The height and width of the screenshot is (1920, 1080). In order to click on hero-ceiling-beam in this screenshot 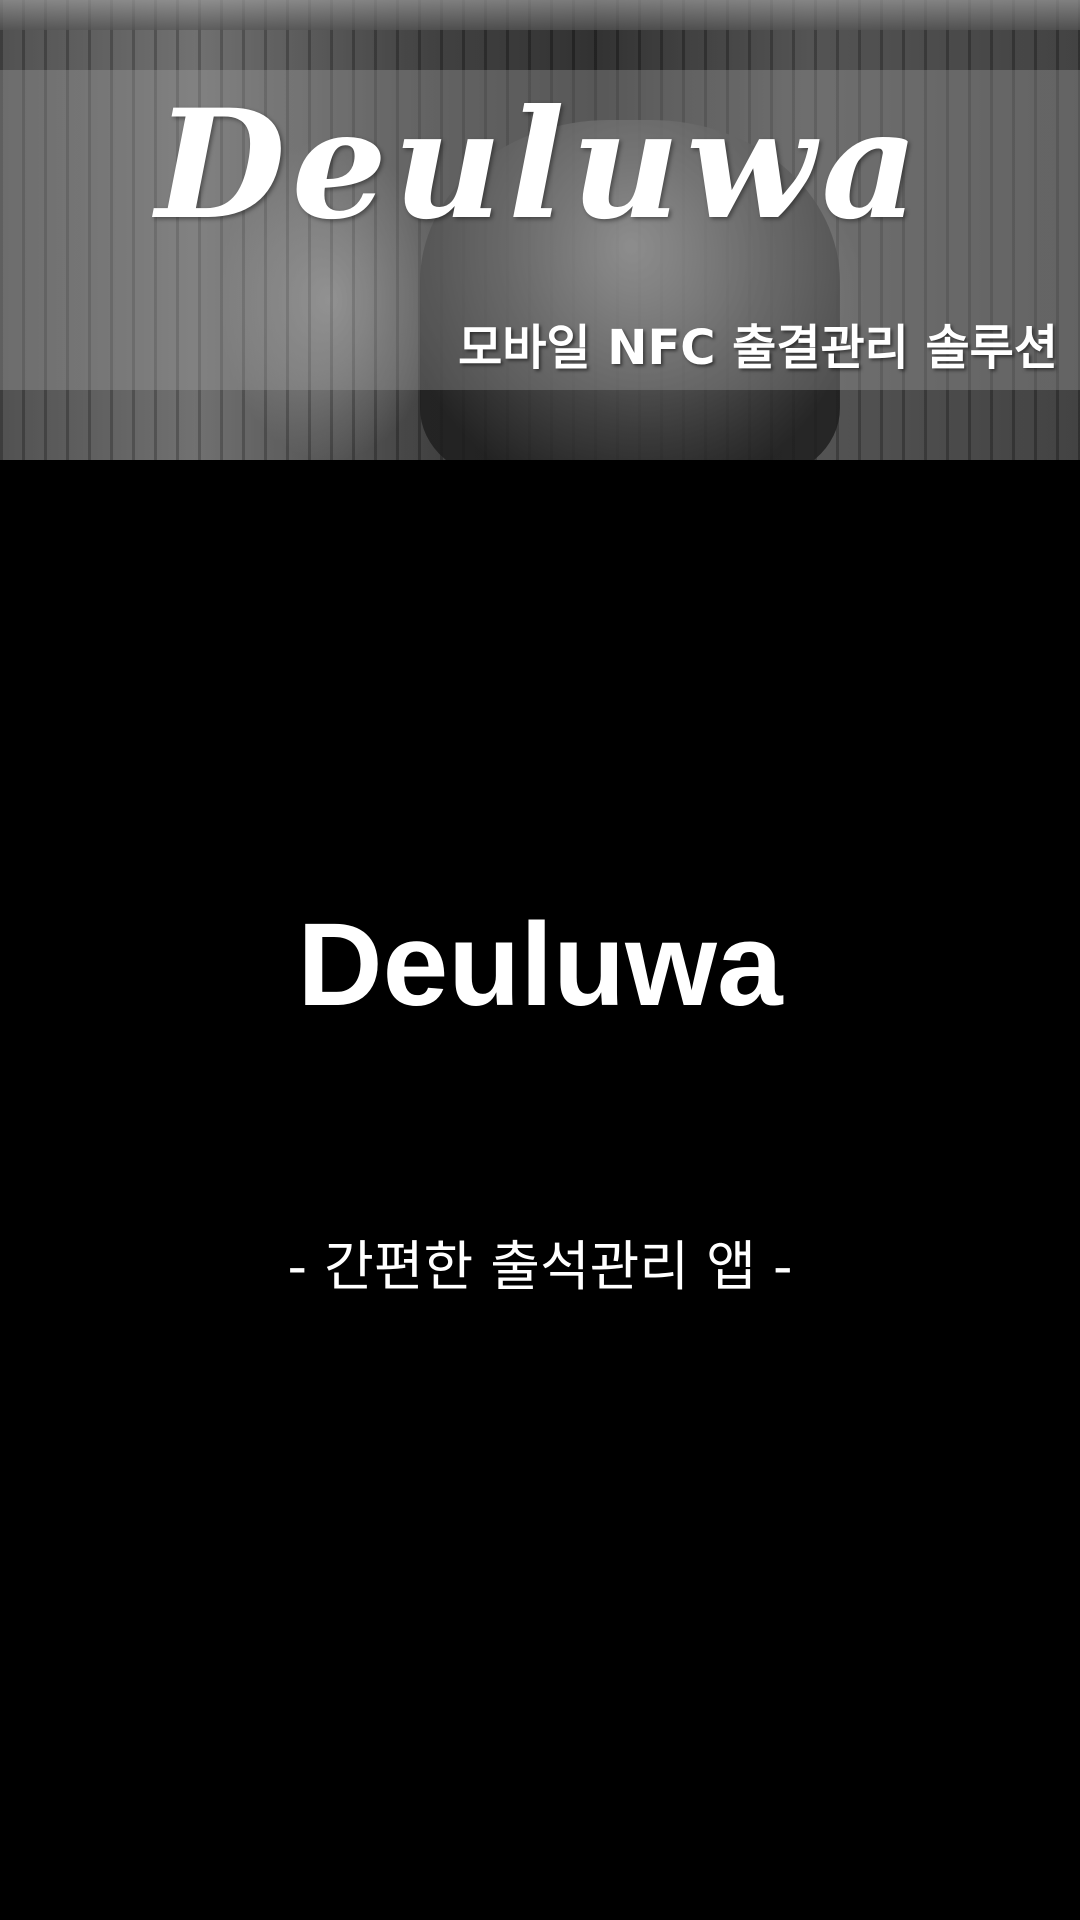, I will do `click(540, 15)`.